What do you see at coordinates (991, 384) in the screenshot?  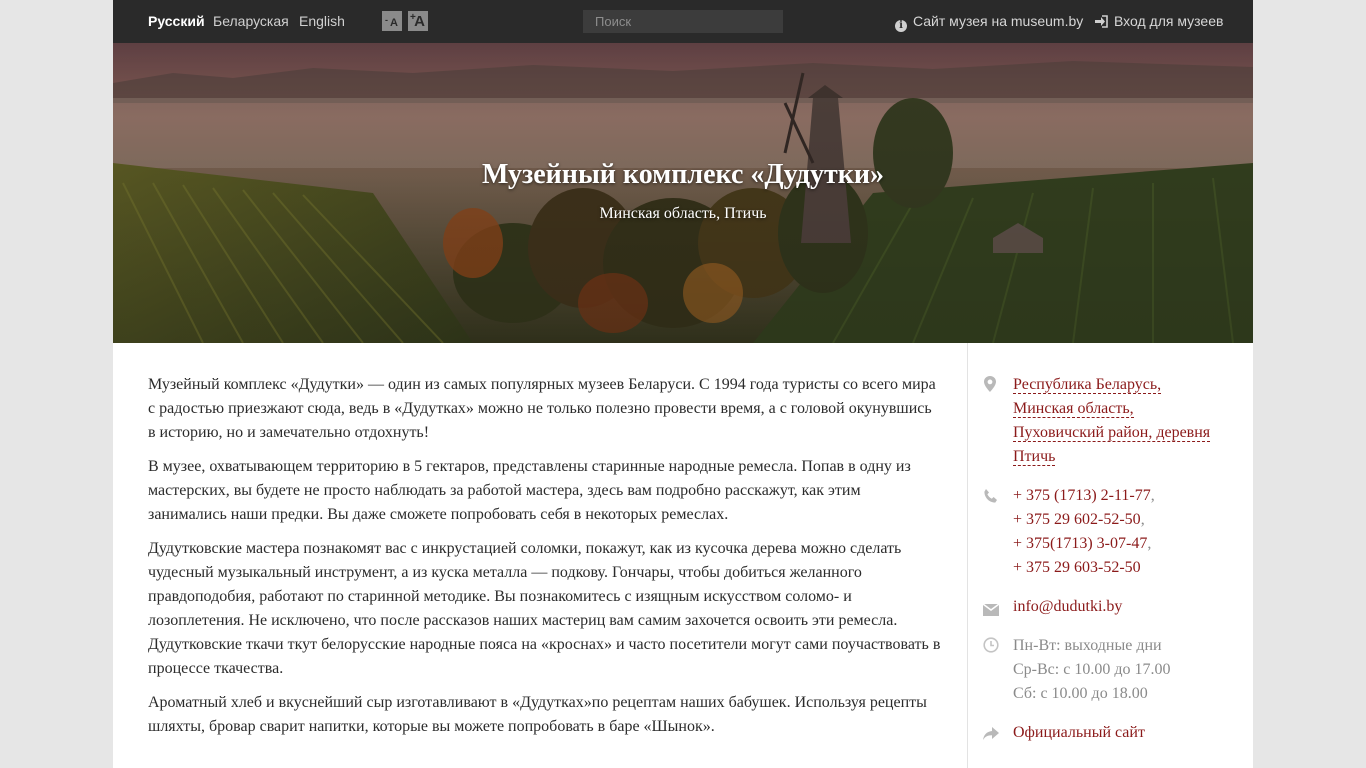 I see `map-marker-icon` at bounding box center [991, 384].